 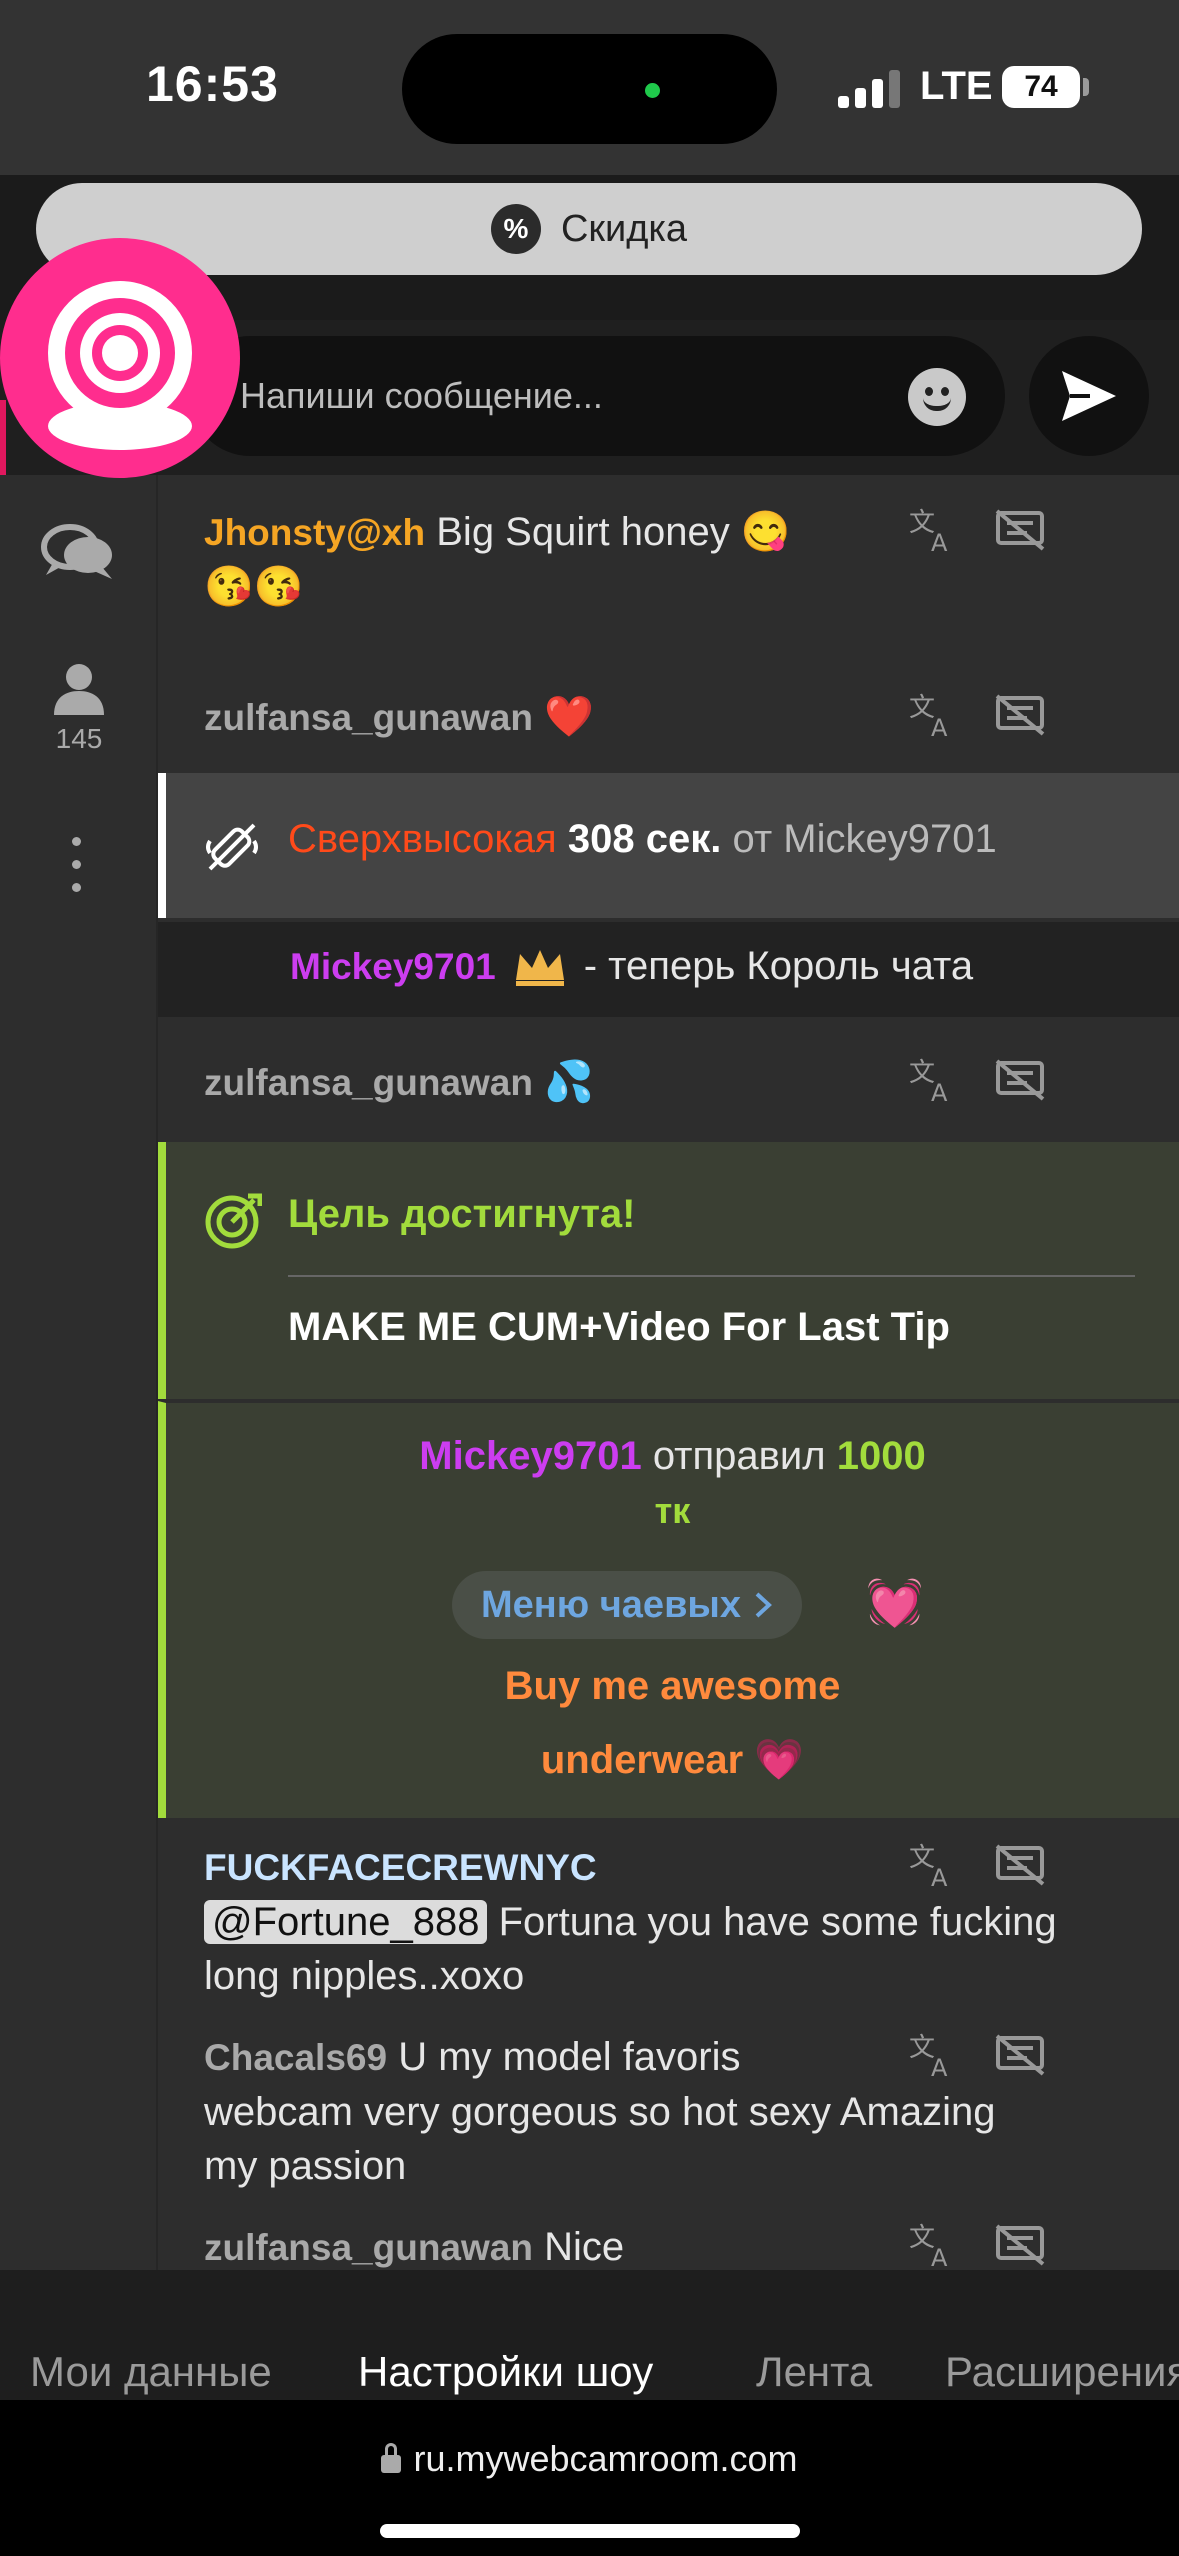 I want to click on webcam-logo-icon, so click(x=120, y=358).